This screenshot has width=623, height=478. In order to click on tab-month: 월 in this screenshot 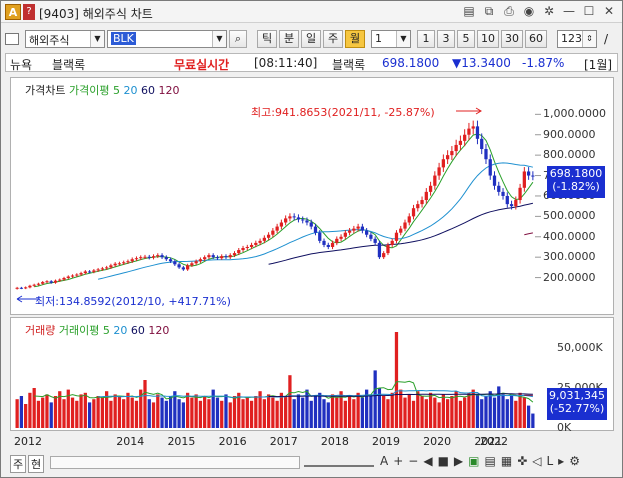, I will do `click(355, 39)`.